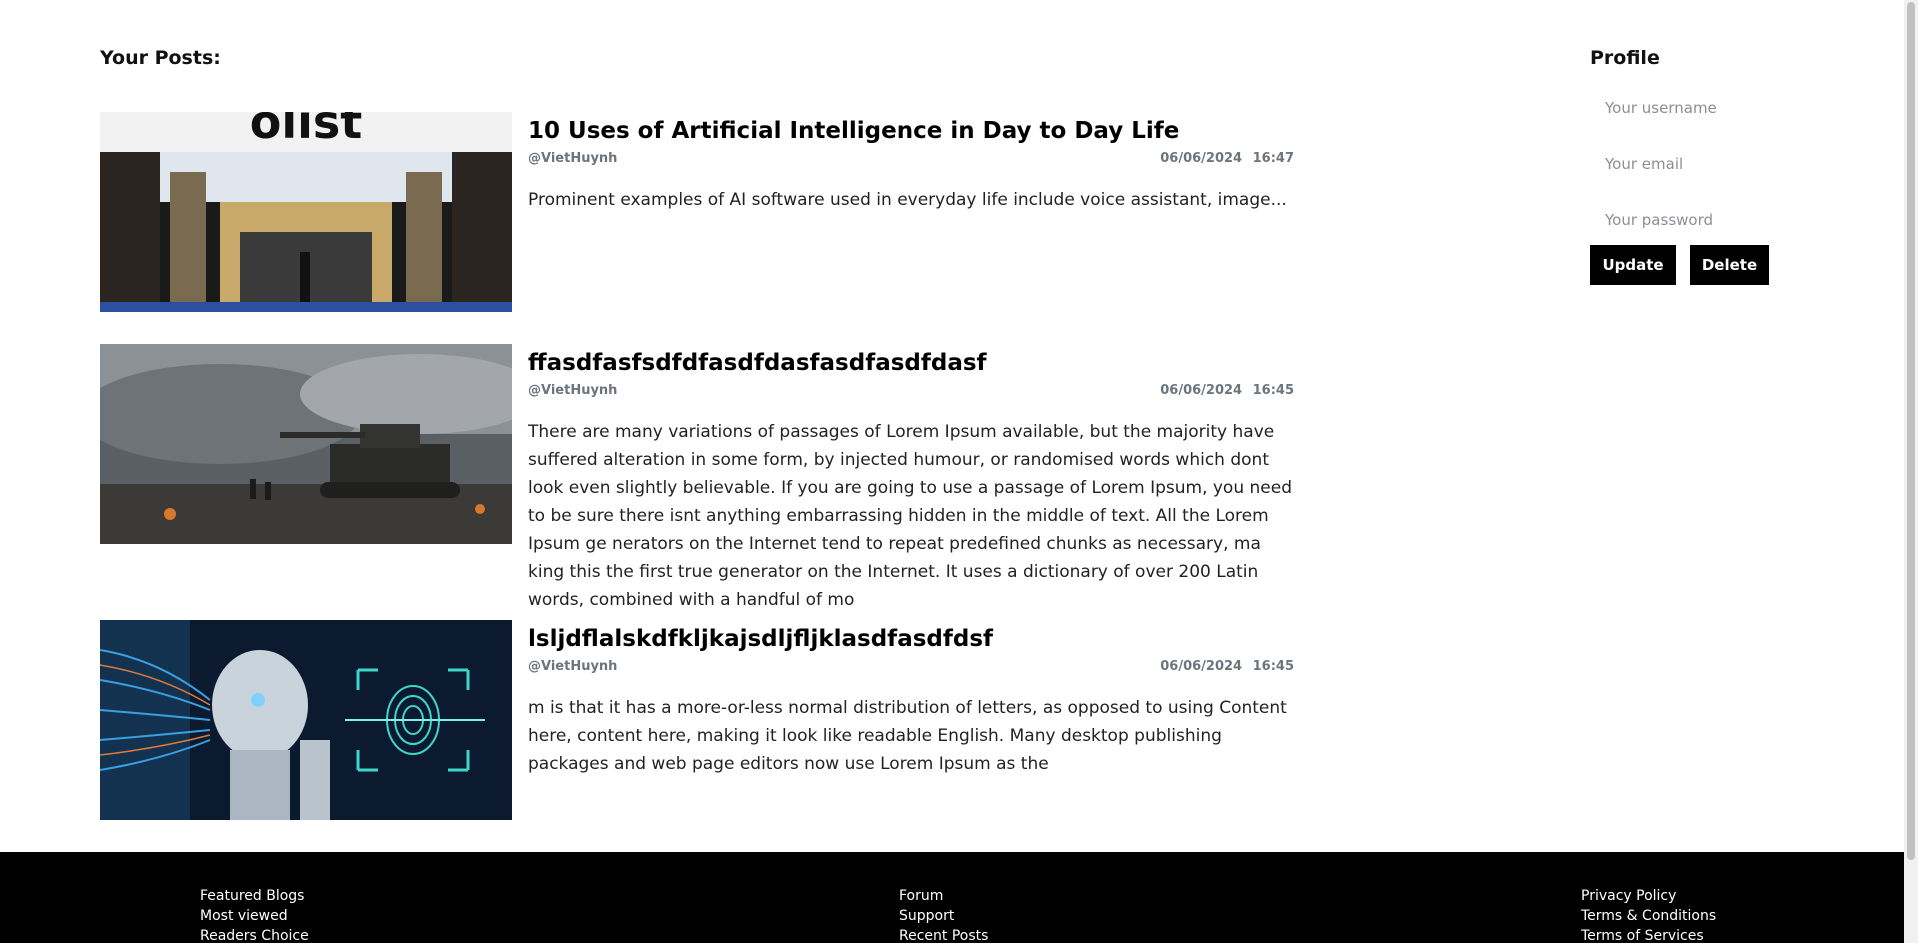  What do you see at coordinates (160, 58) in the screenshot?
I see `posts-heading: Your Posts:` at bounding box center [160, 58].